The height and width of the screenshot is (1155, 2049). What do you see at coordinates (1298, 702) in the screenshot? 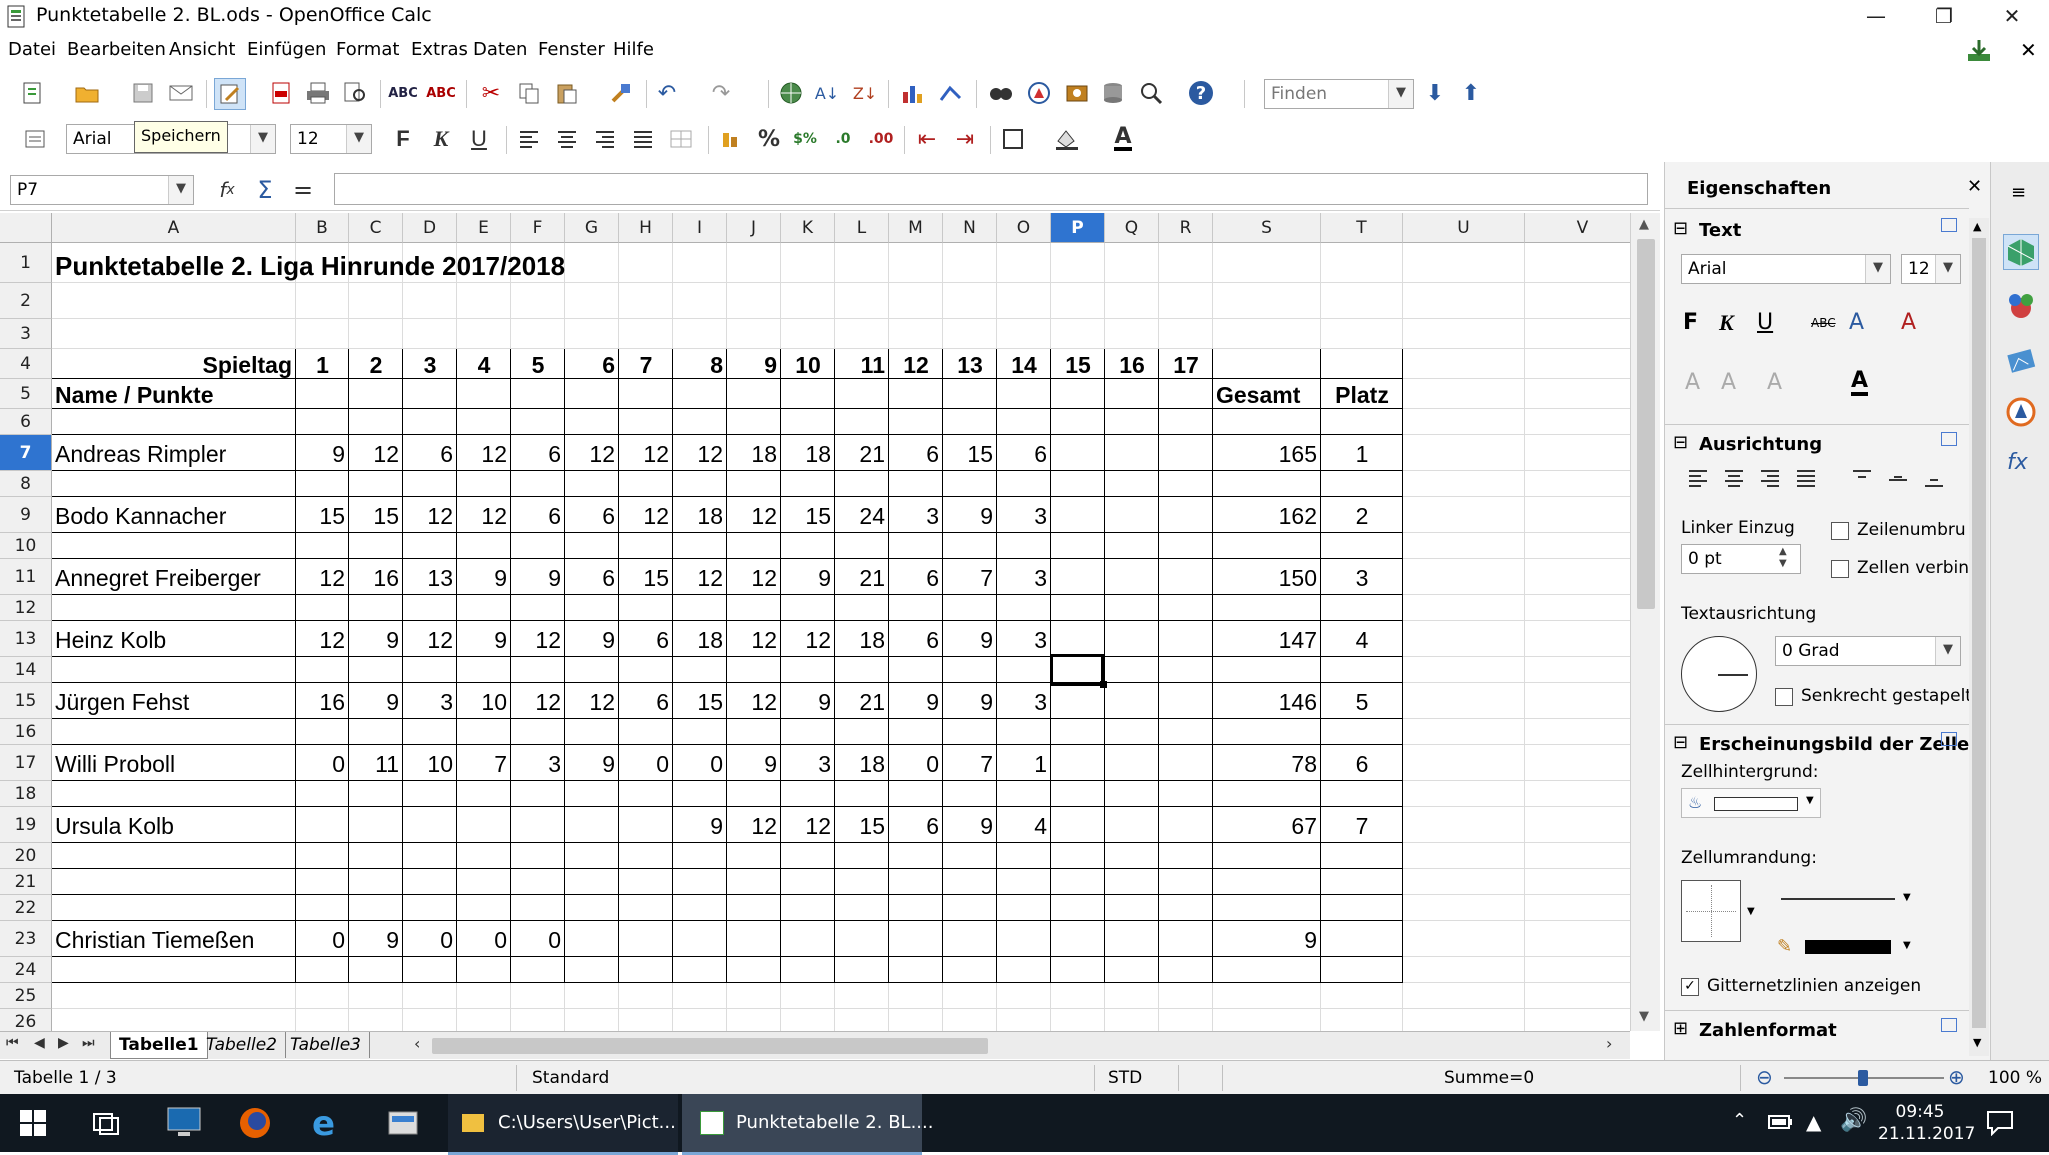
I see `player-gesamt-cell: 146` at bounding box center [1298, 702].